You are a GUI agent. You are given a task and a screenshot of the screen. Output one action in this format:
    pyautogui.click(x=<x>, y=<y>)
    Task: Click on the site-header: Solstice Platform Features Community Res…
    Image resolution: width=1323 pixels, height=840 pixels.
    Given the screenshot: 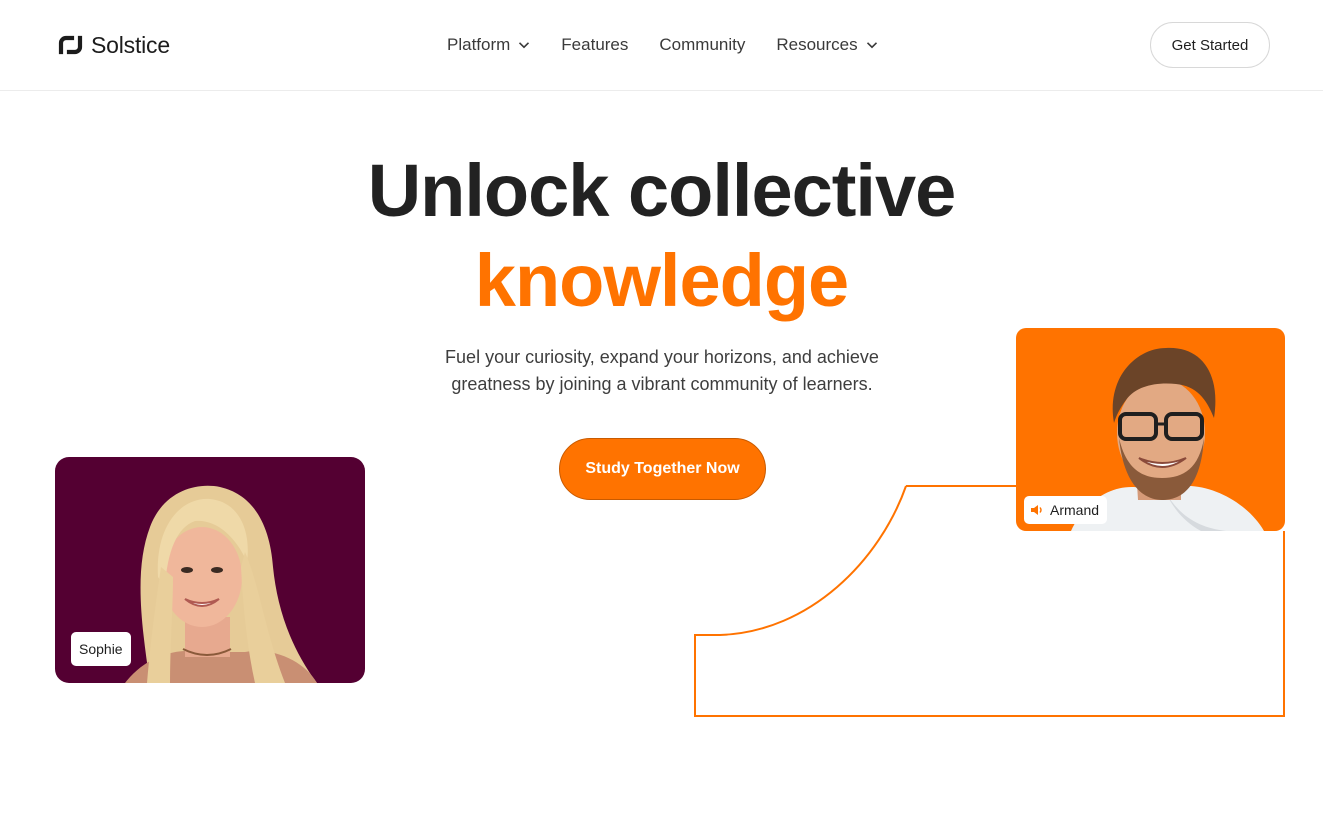 What is the action you would take?
    pyautogui.click(x=661, y=45)
    